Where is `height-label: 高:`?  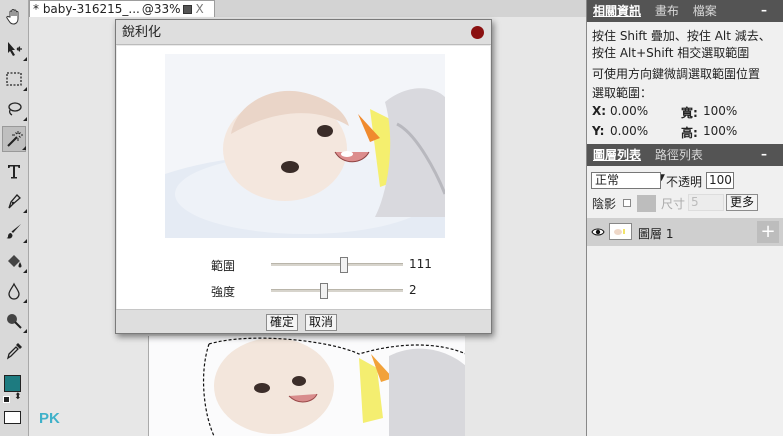 height-label: 高: is located at coordinates (689, 133).